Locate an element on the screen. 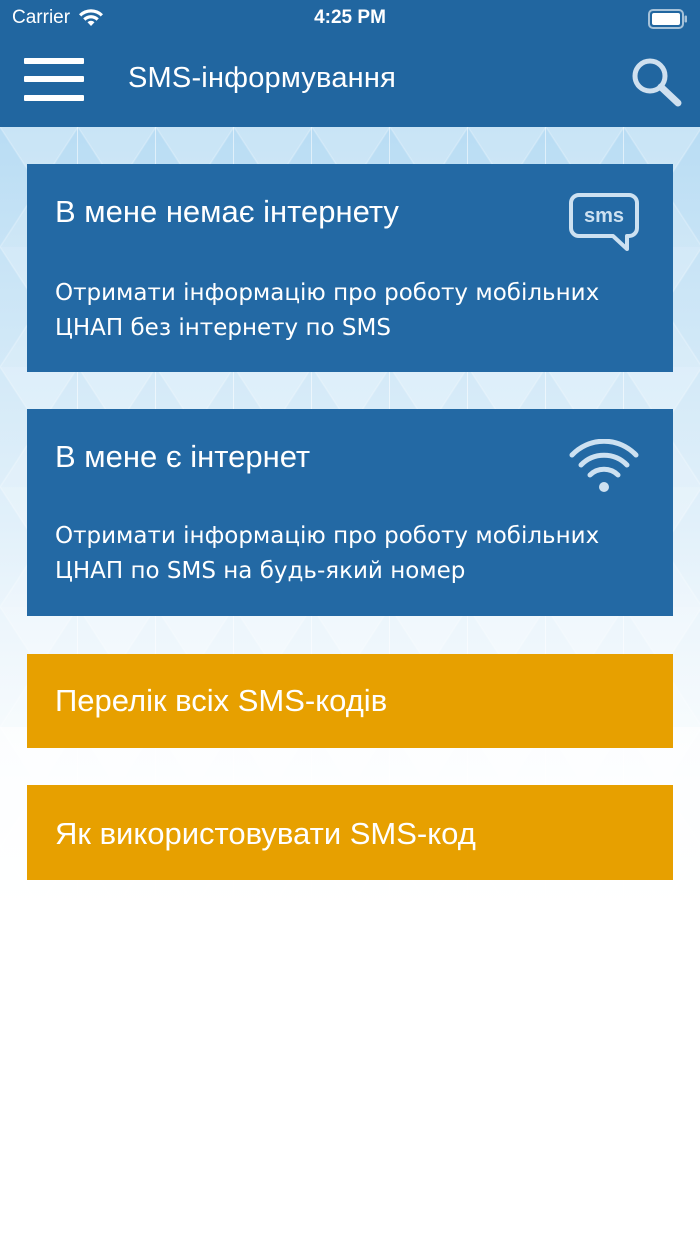 The width and height of the screenshot is (700, 1244). hamburger-menu-icon is located at coordinates (54, 80).